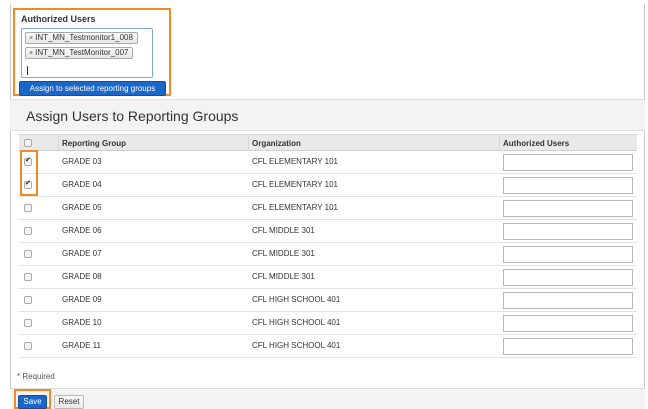 This screenshot has height=409, width=648. Describe the element at coordinates (328, 231) in the screenshot. I see `table-row: GRADE 06 CFL MIDDLE 301` at that location.